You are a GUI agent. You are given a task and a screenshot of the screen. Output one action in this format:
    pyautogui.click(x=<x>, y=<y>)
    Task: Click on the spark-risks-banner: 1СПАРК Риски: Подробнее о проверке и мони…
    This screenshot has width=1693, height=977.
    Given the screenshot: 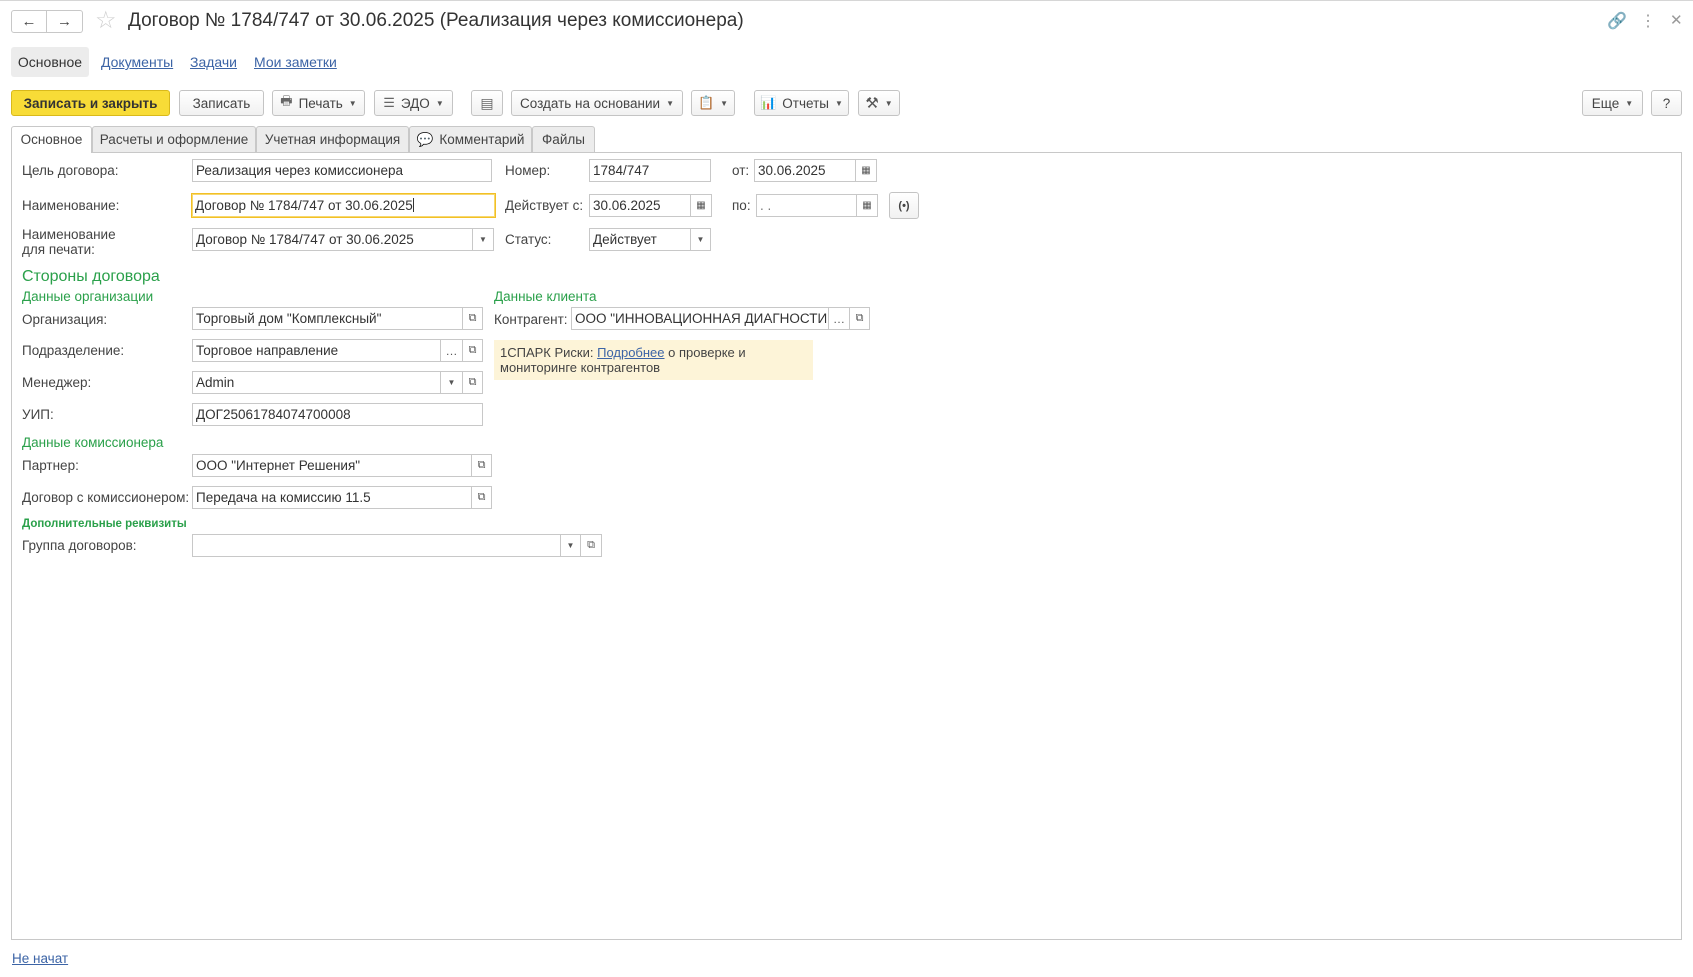 What is the action you would take?
    pyautogui.click(x=653, y=360)
    